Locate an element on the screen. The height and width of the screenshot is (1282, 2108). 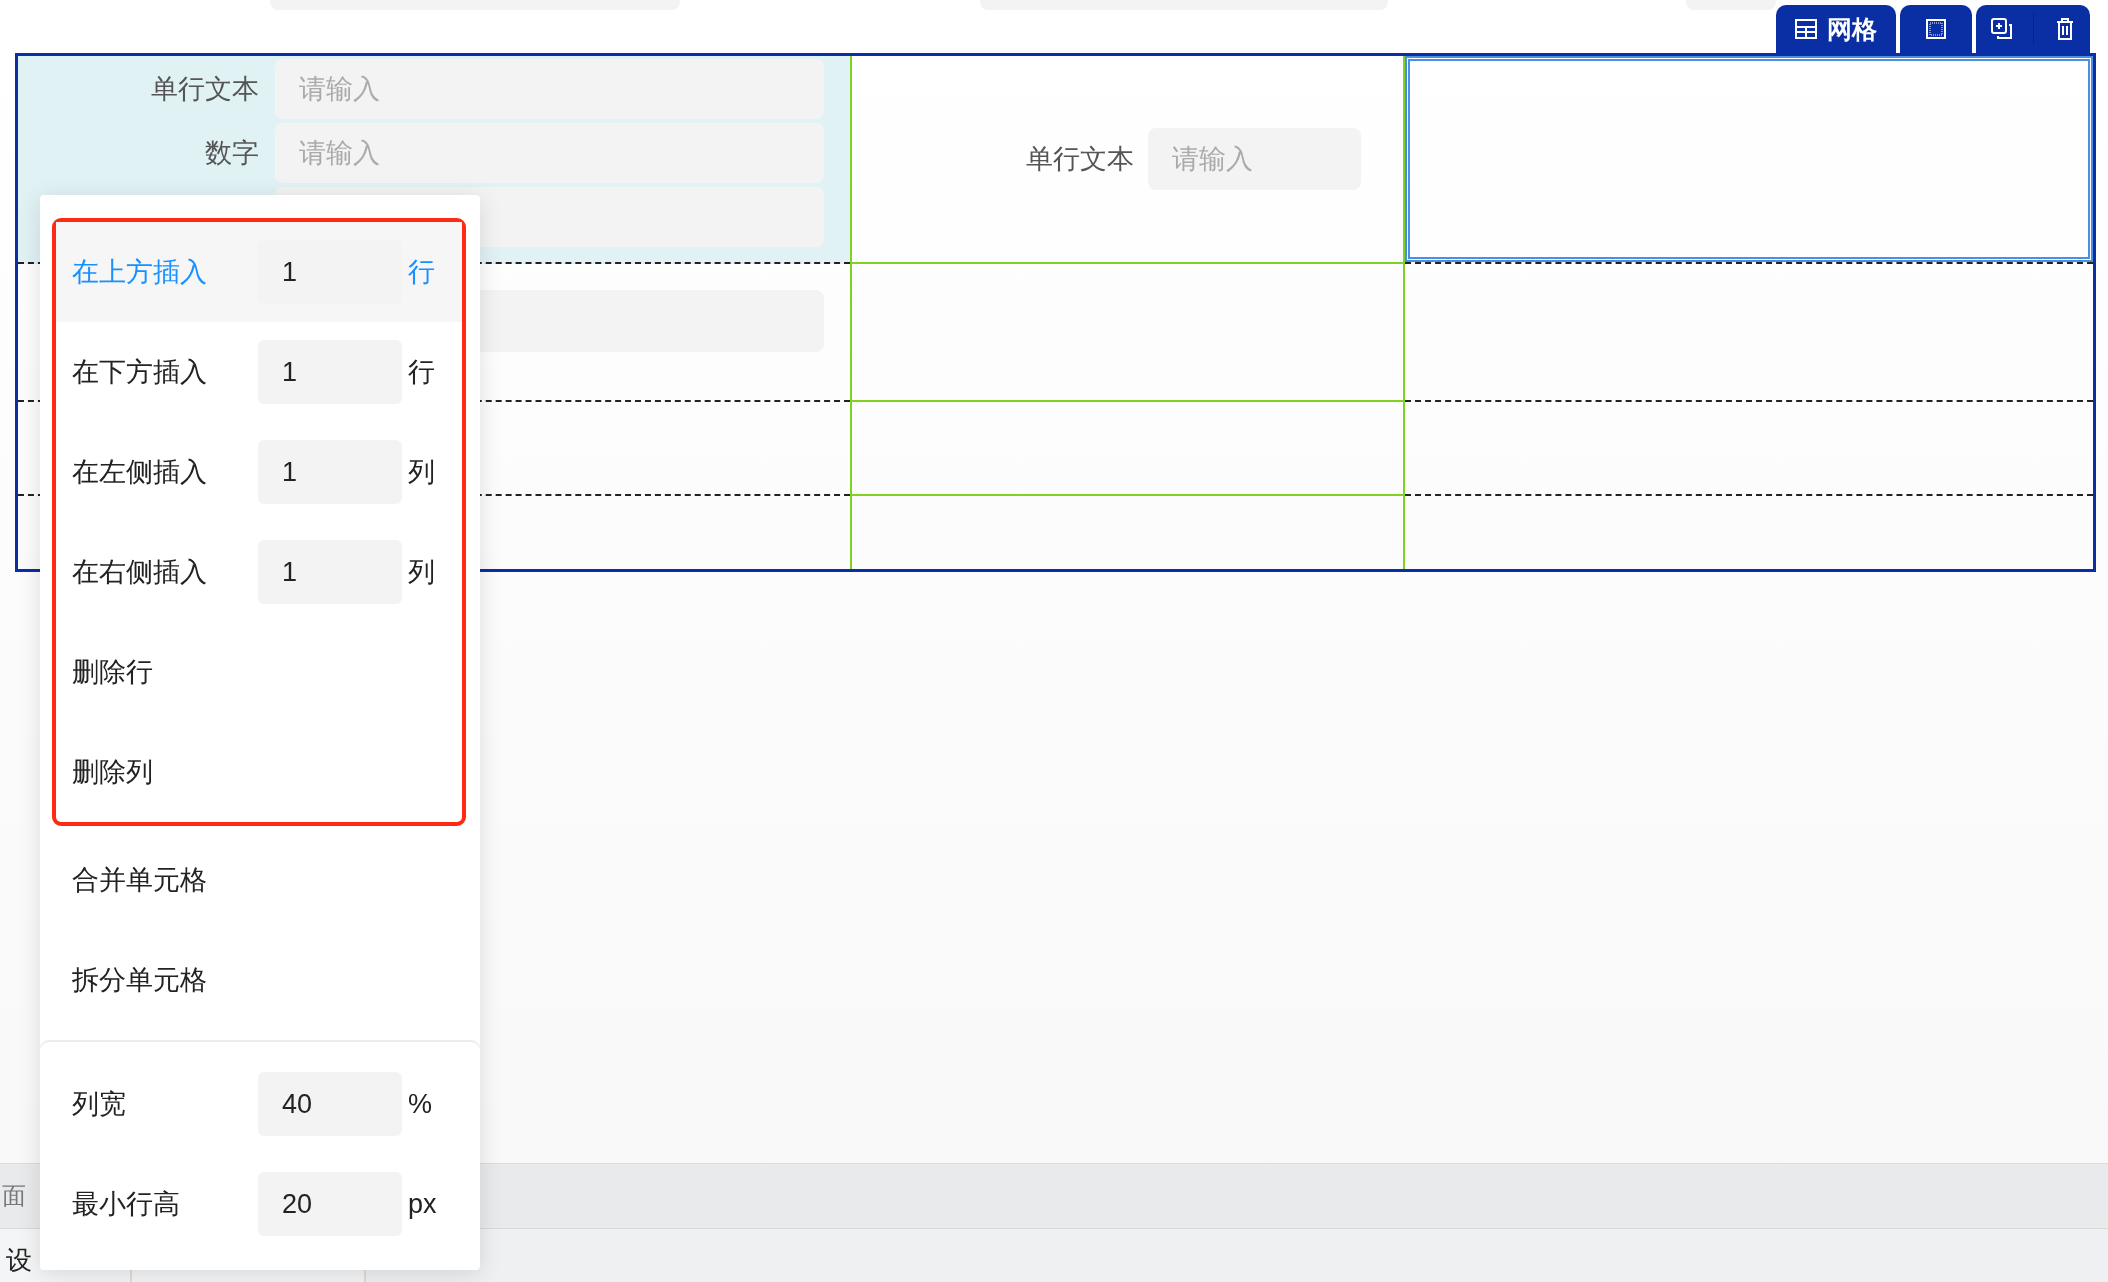
menu-item-label: 在左侧插入 is located at coordinates (140, 472).